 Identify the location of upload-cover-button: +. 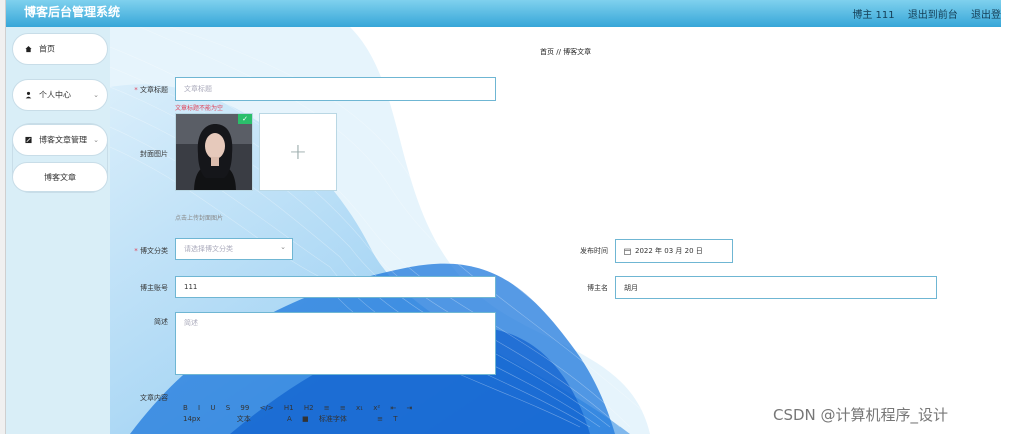
(298, 152).